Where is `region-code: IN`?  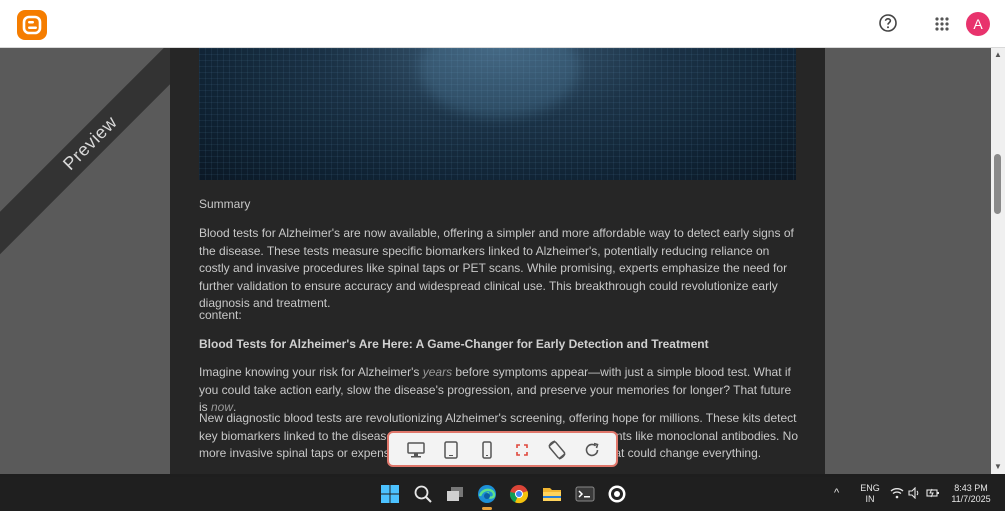 region-code: IN is located at coordinates (870, 499).